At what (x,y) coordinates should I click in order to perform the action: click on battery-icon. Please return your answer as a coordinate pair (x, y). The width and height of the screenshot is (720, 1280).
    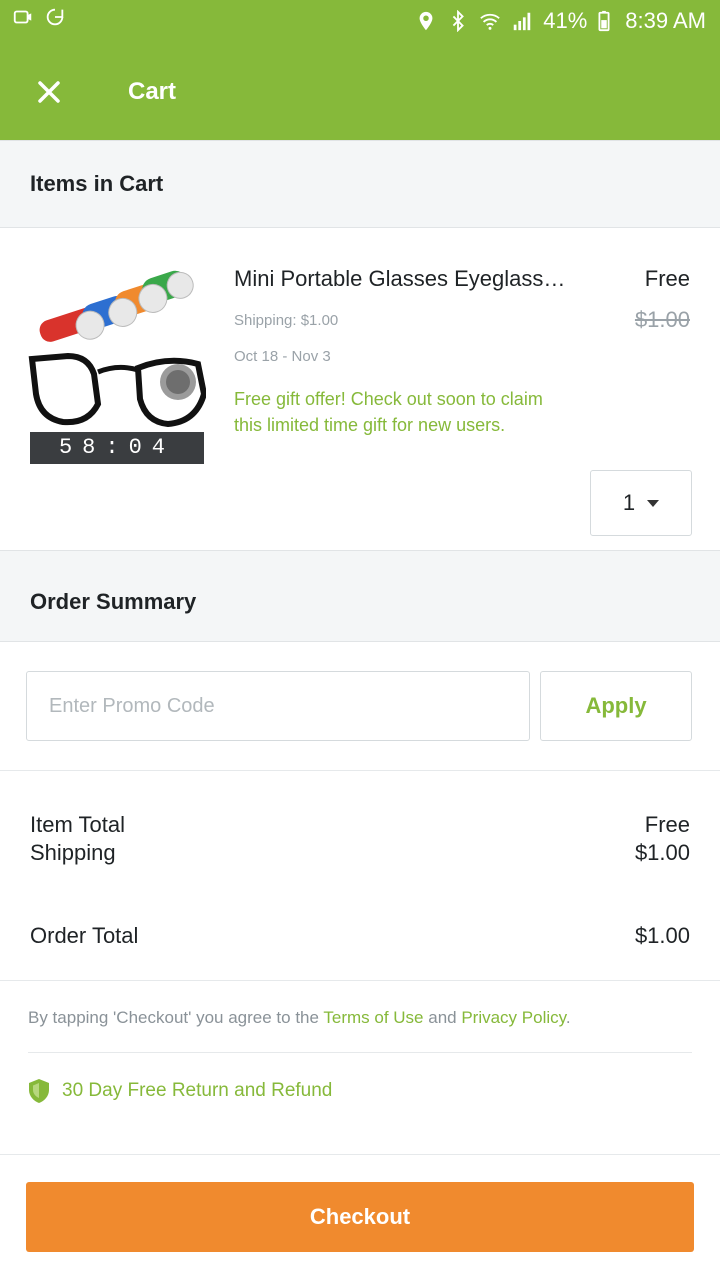
    Looking at the image, I should click on (604, 21).